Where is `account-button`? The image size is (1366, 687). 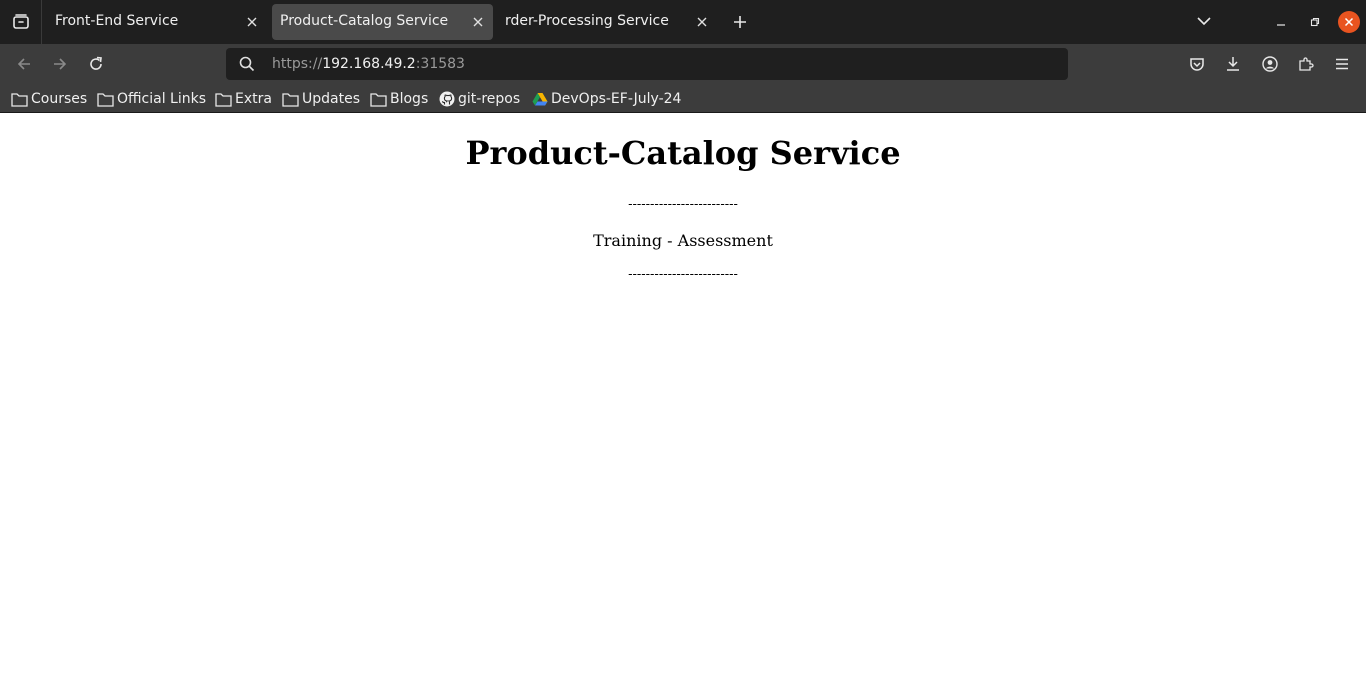
account-button is located at coordinates (1270, 64).